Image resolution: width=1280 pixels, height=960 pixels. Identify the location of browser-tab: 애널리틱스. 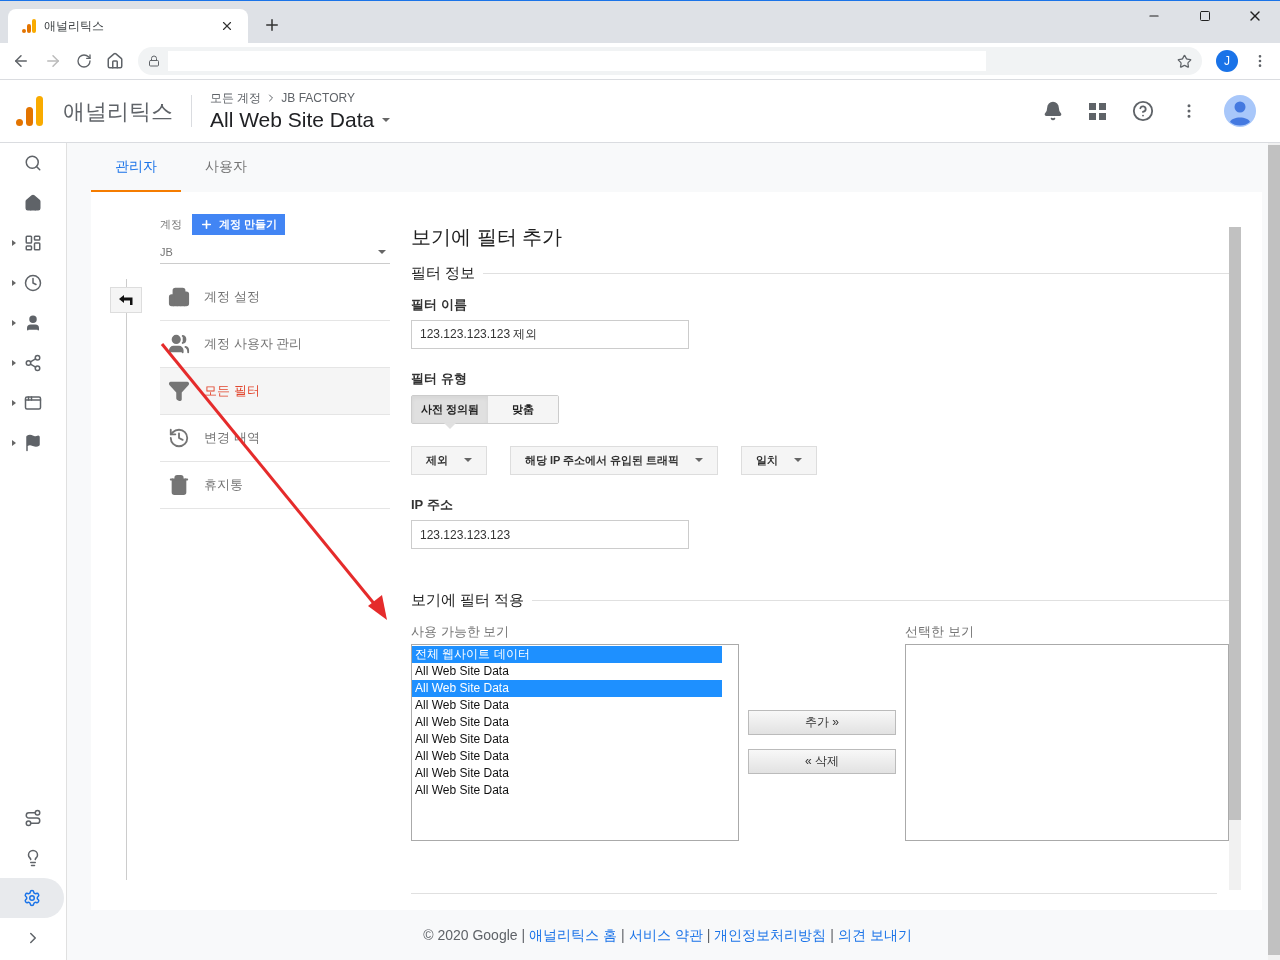
(128, 26).